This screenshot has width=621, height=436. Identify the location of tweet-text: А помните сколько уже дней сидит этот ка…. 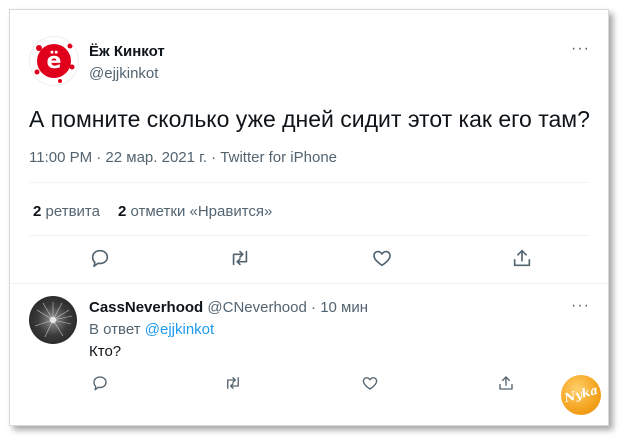
(309, 119).